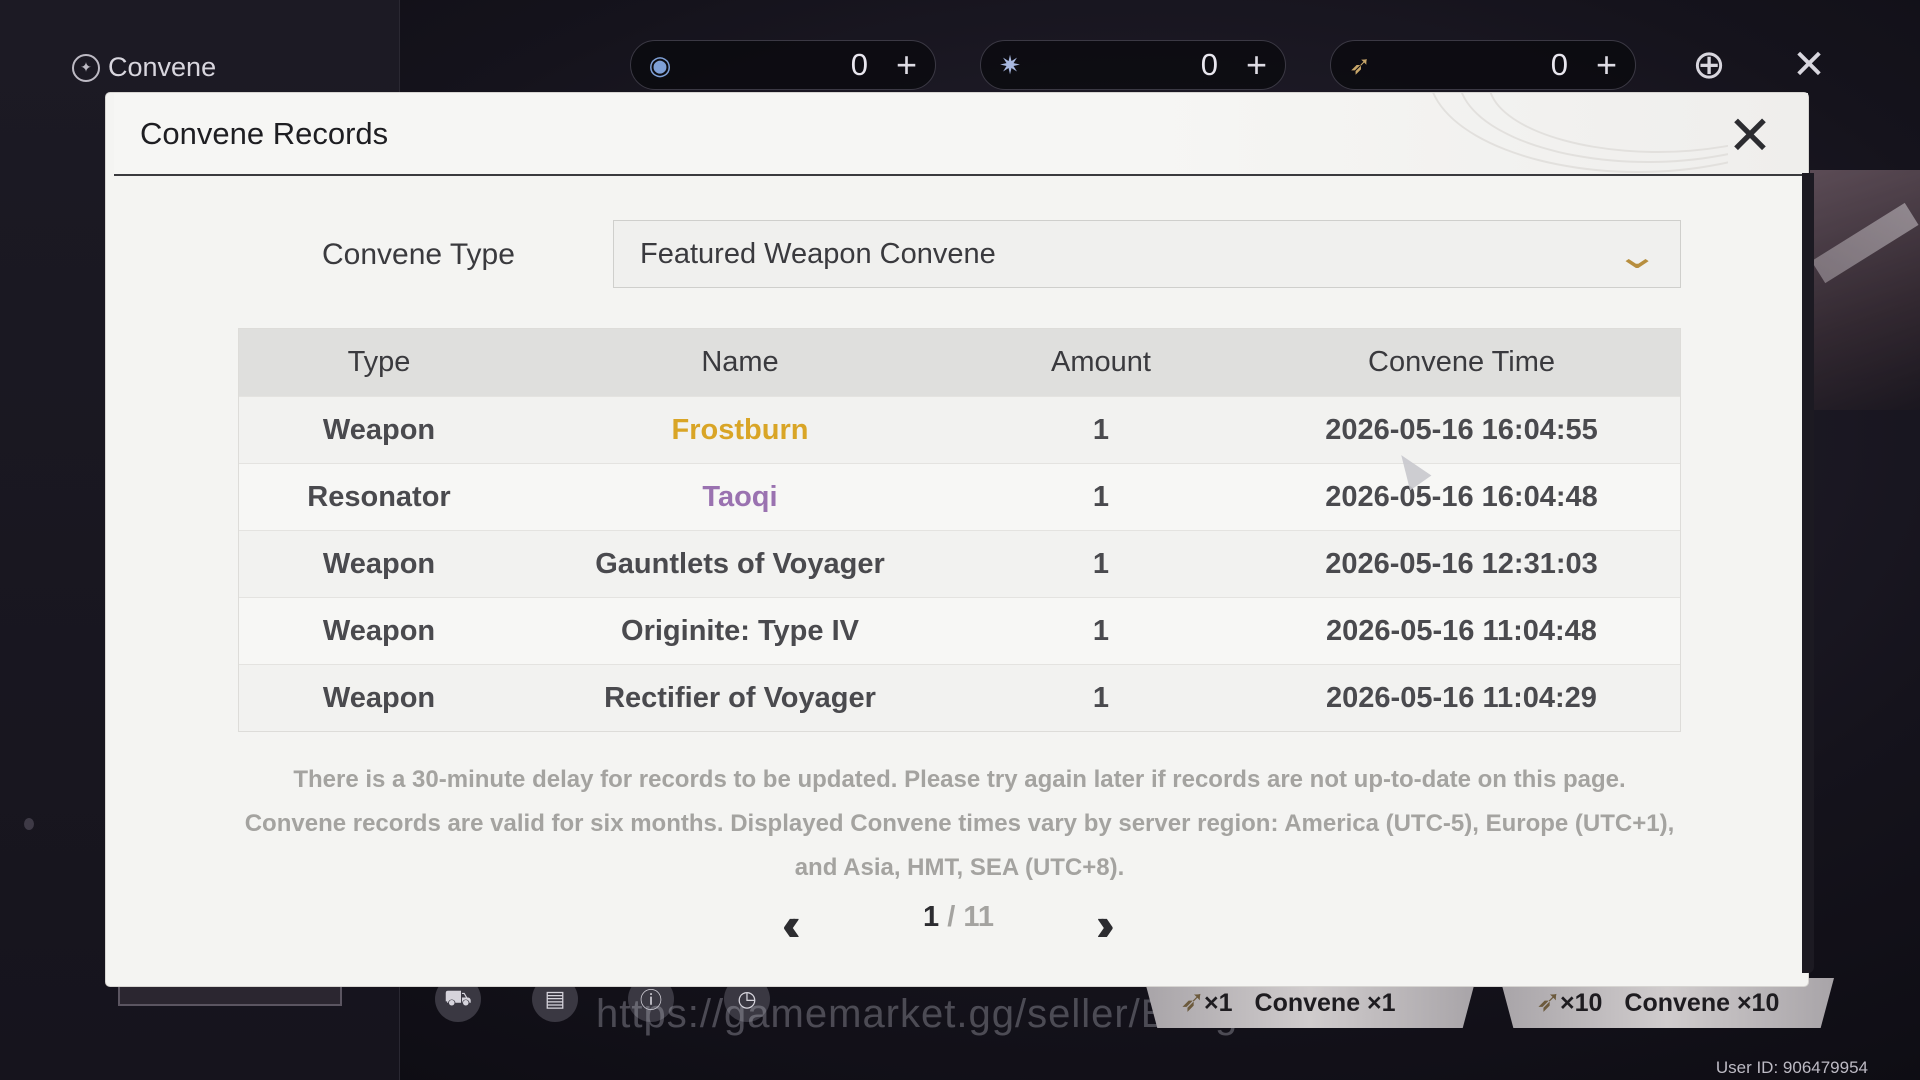 The height and width of the screenshot is (1080, 1920). What do you see at coordinates (1218, 1002) in the screenshot?
I see `convene-x1-mult: ×1` at bounding box center [1218, 1002].